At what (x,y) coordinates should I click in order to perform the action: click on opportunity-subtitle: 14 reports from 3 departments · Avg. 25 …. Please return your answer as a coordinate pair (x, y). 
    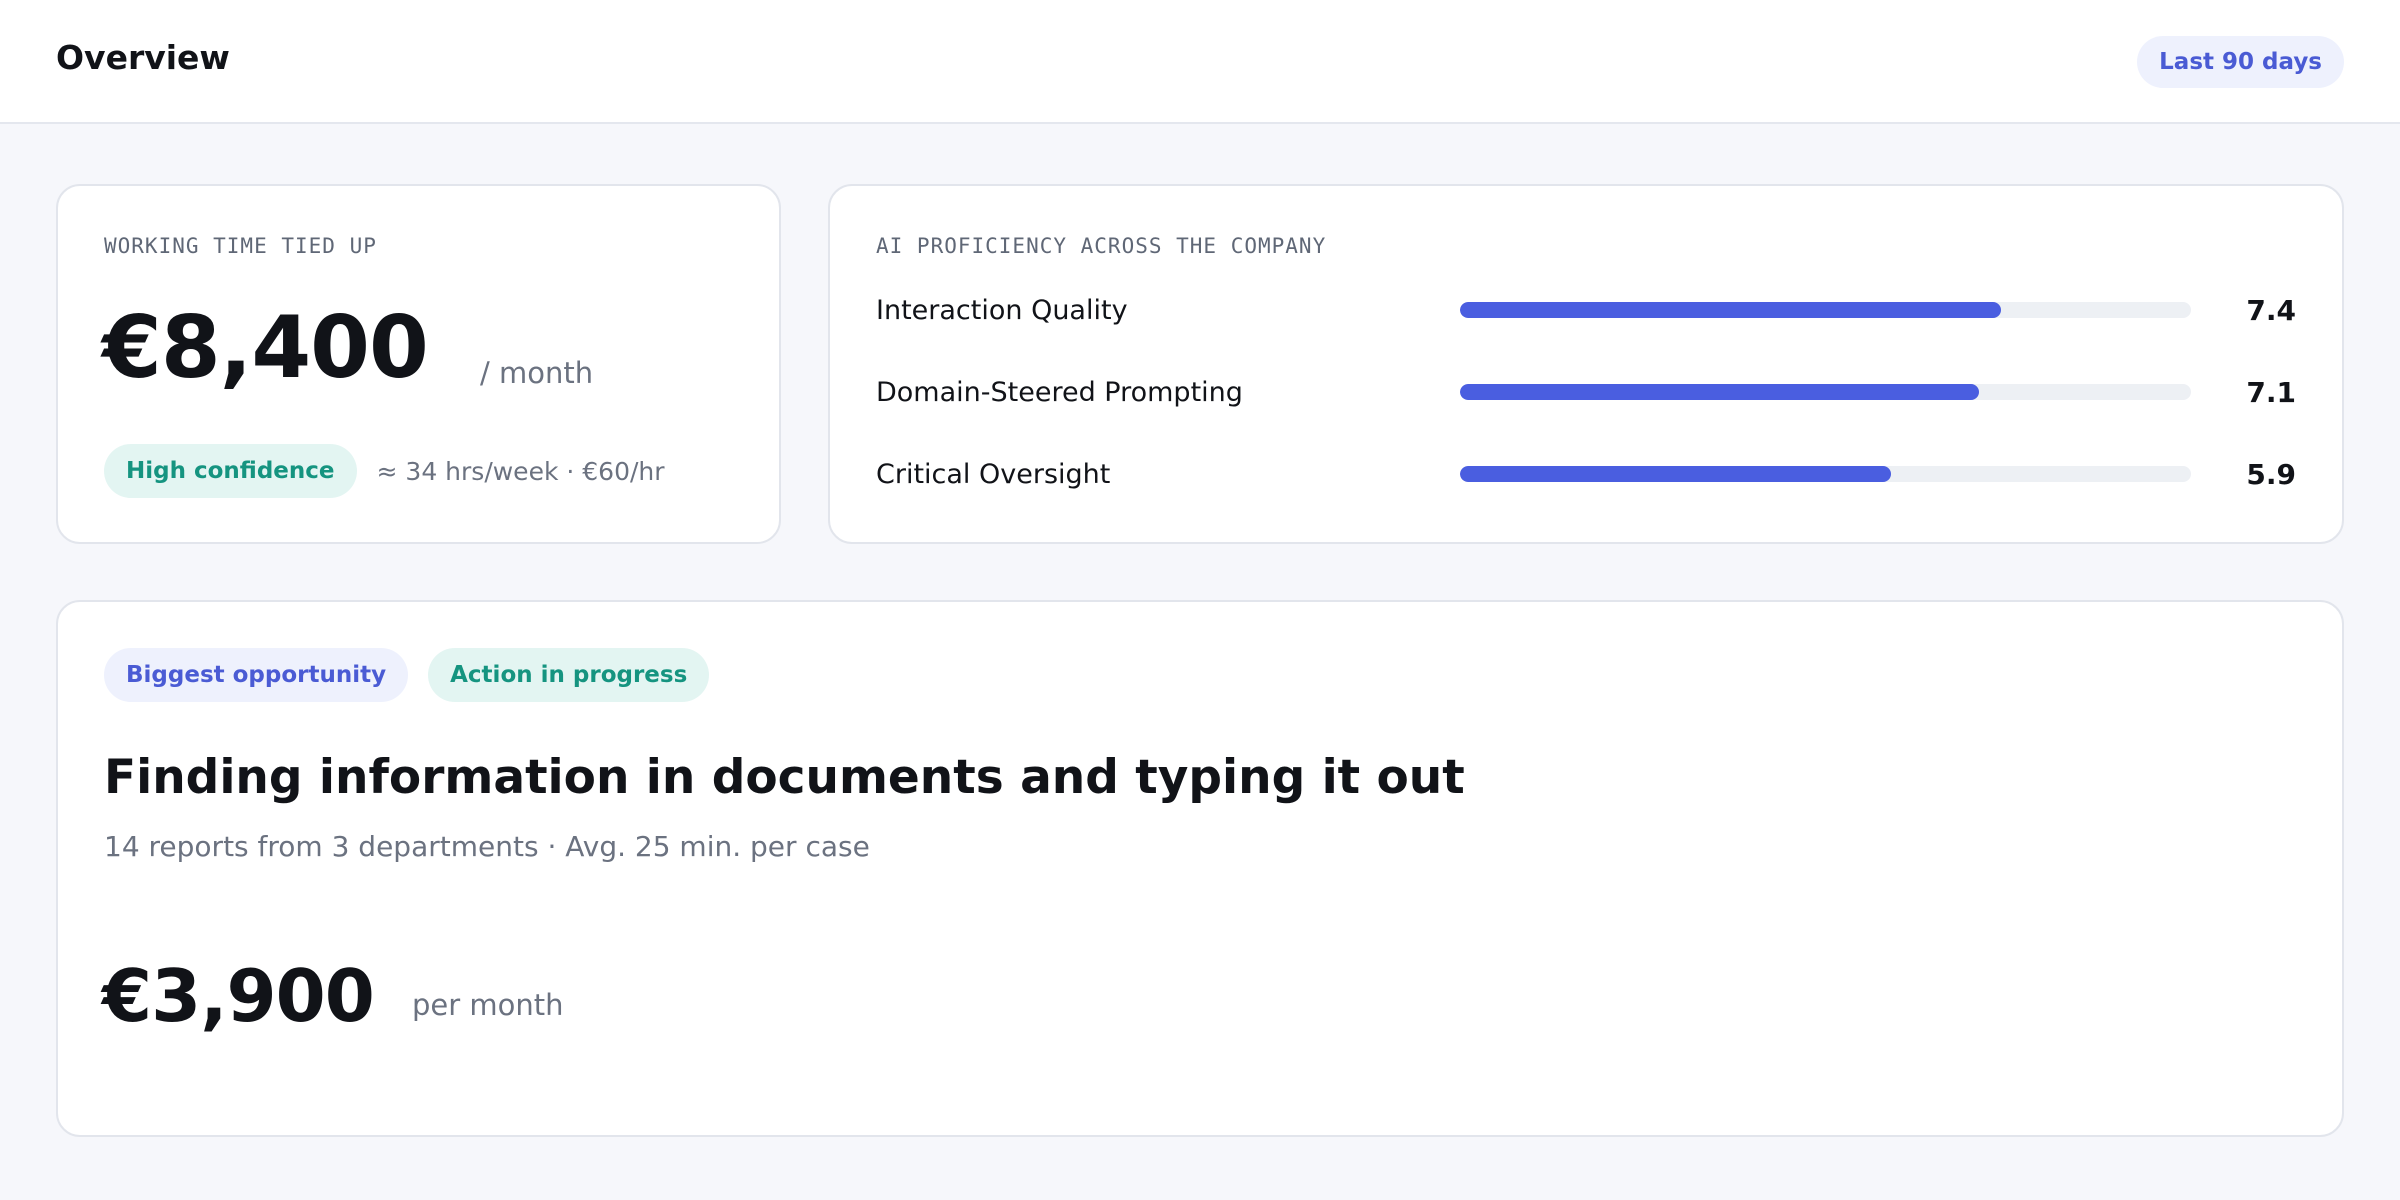
    Looking at the image, I should click on (487, 846).